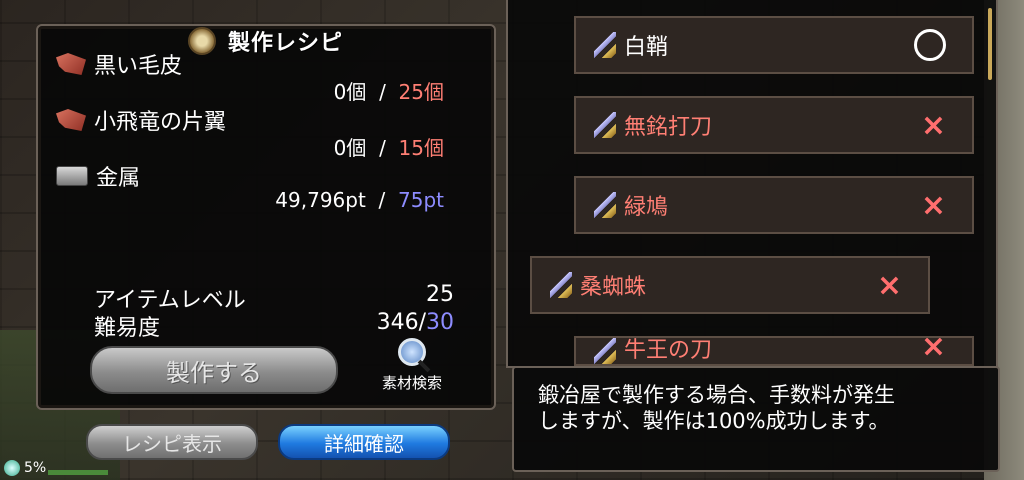 Image resolution: width=1024 pixels, height=480 pixels. I want to click on recipe-name: 牛王の刀, so click(668, 350).